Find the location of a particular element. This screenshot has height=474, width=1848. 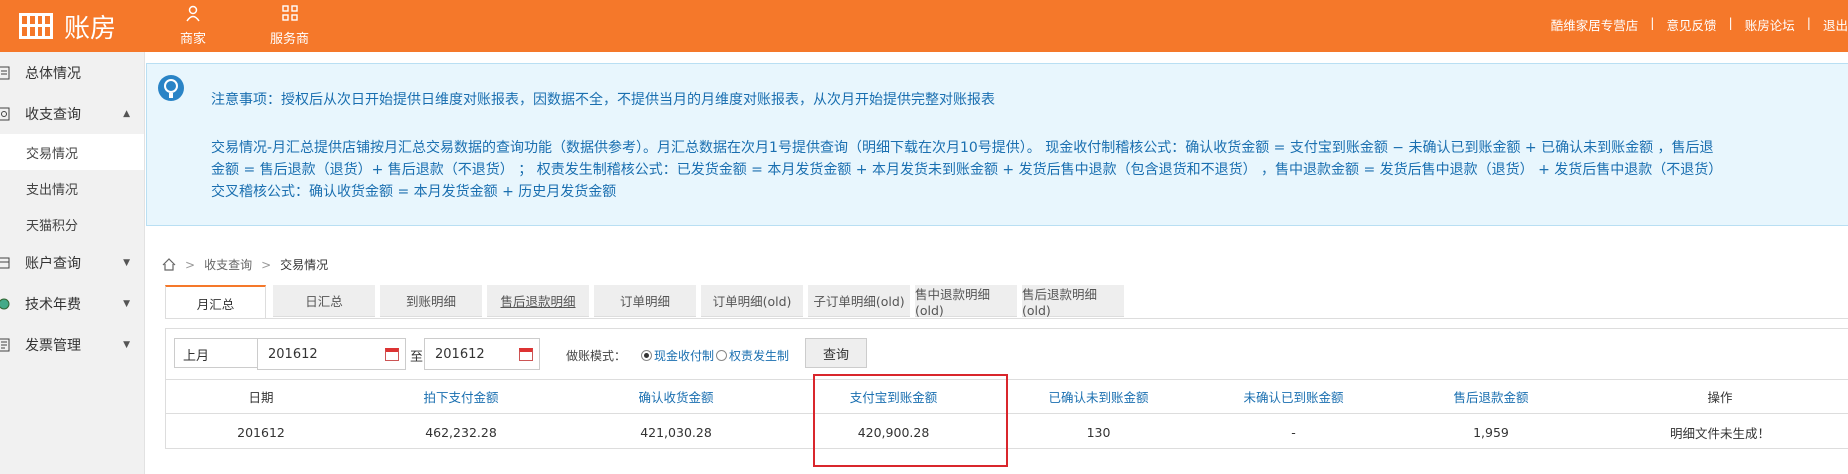

sidebar-subitem-expenses: 支出情况 is located at coordinates (72, 188).